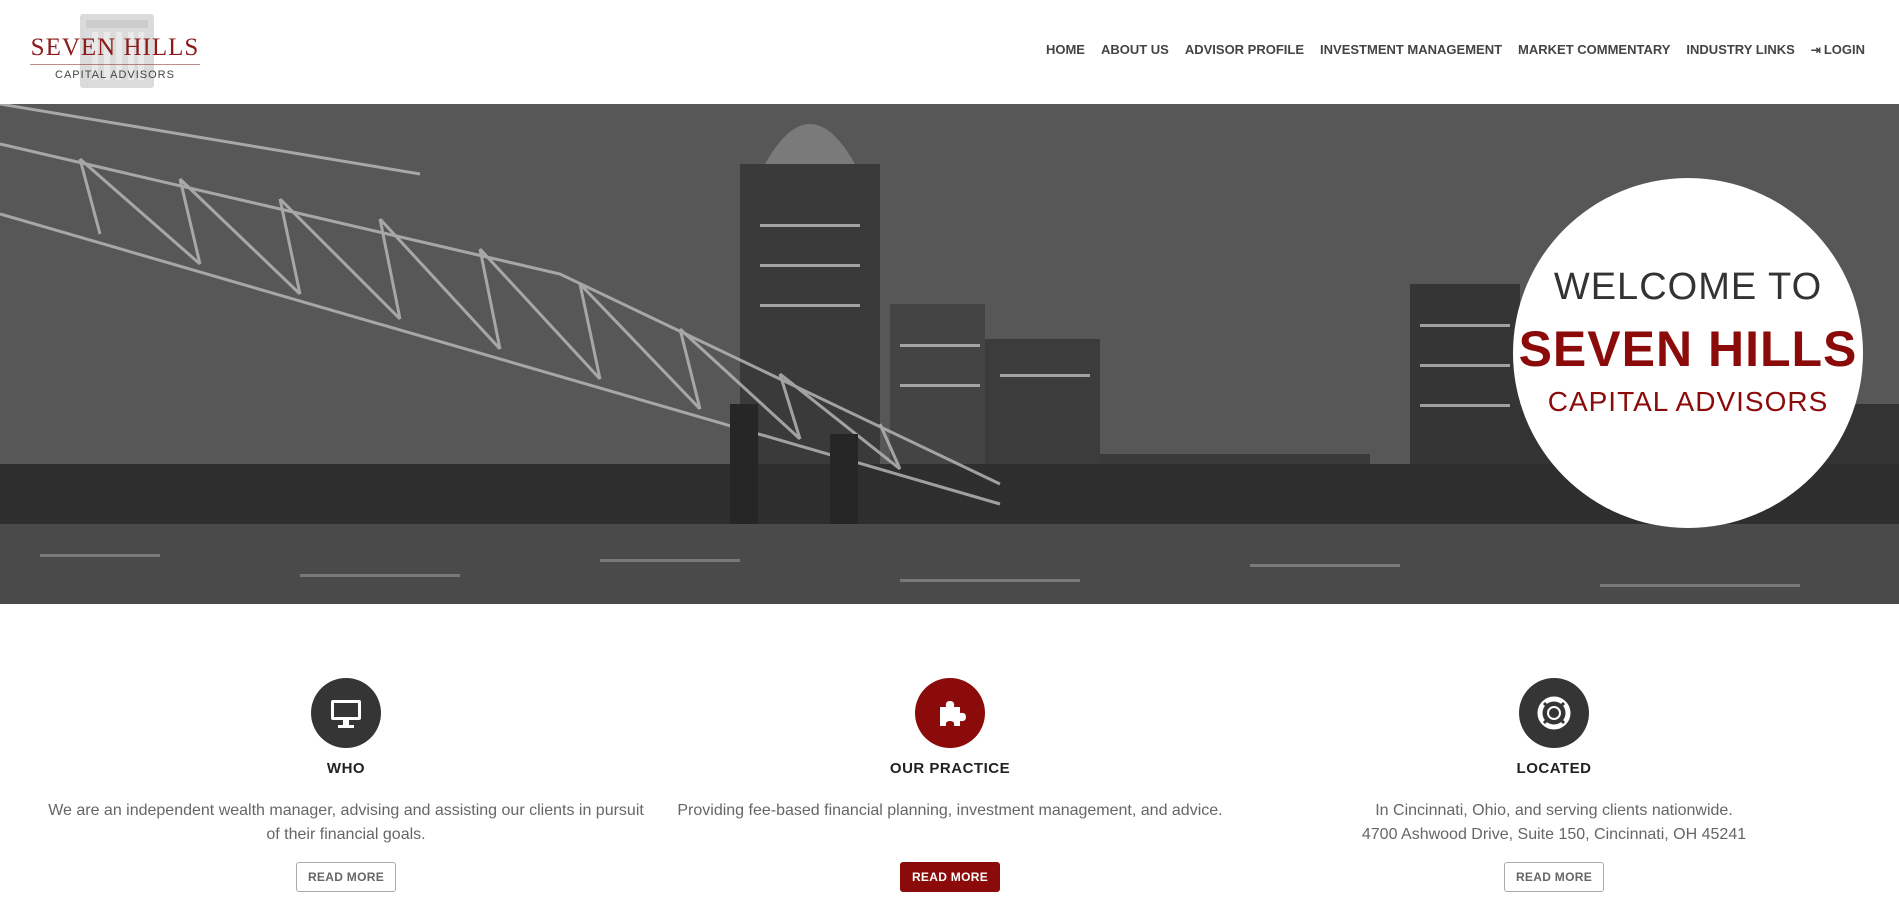 Image resolution: width=1899 pixels, height=913 pixels. I want to click on nav-about-us: ABOUT US, so click(1135, 49).